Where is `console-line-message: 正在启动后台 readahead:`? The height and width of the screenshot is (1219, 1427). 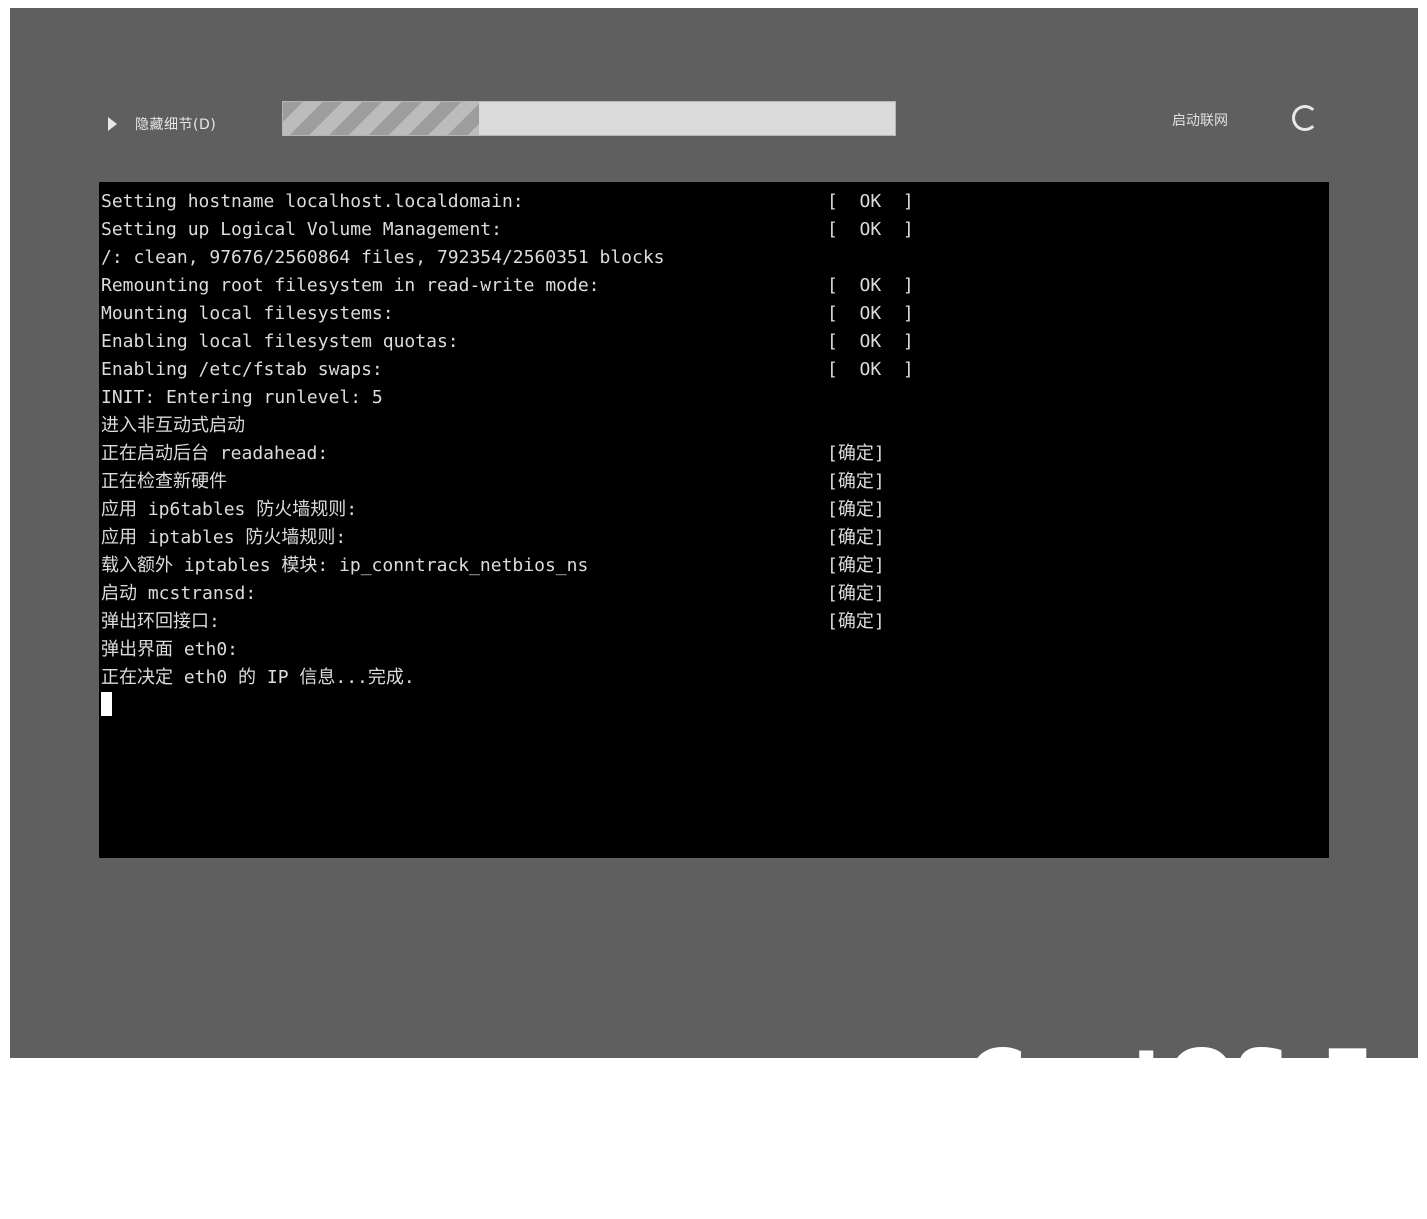
console-line-message: 正在启动后台 readahead: is located at coordinates (215, 453).